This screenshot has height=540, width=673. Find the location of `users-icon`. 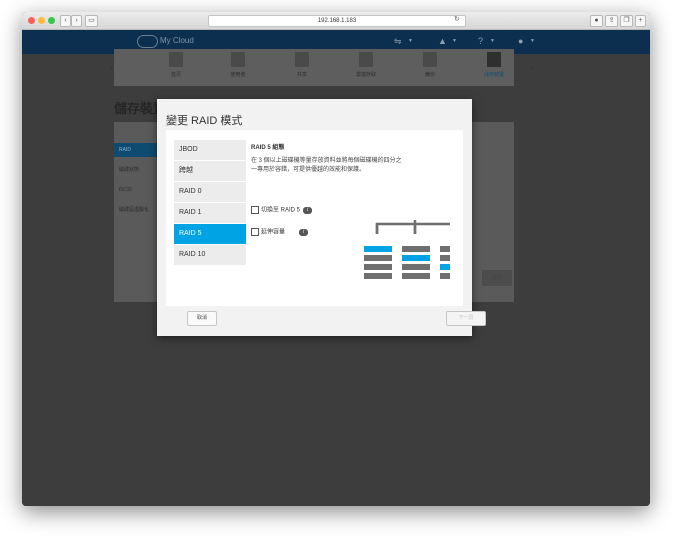

users-icon is located at coordinates (238, 59).